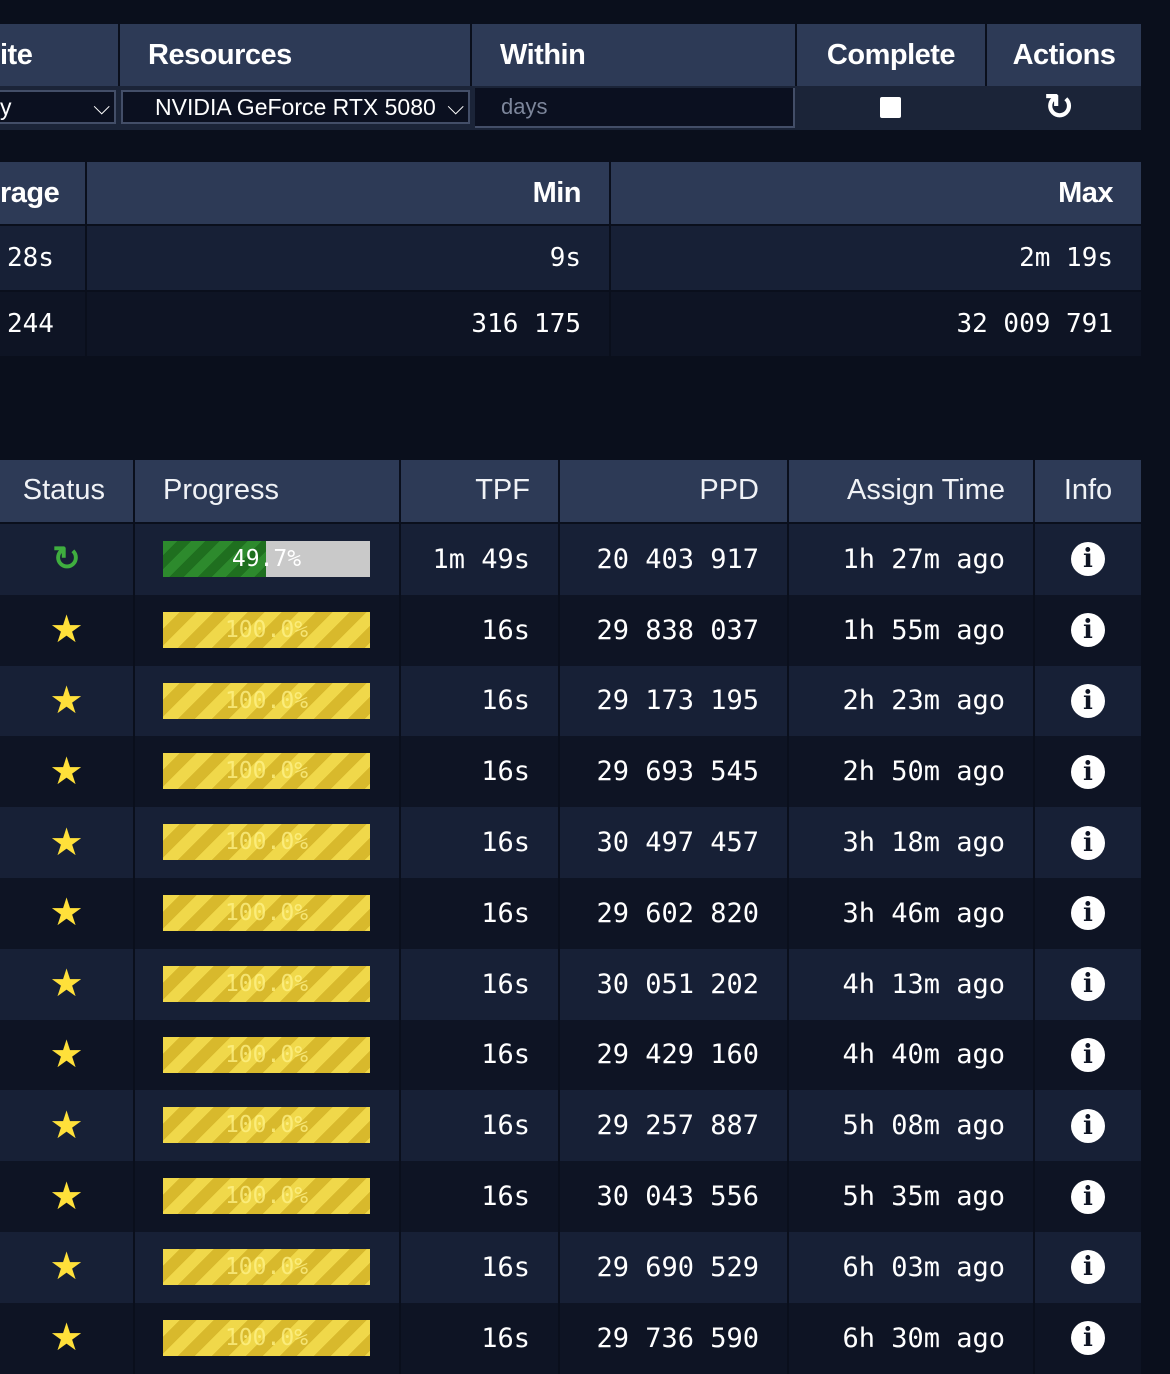 The height and width of the screenshot is (1374, 1170). I want to click on refresh-button: ↻, so click(1059, 107).